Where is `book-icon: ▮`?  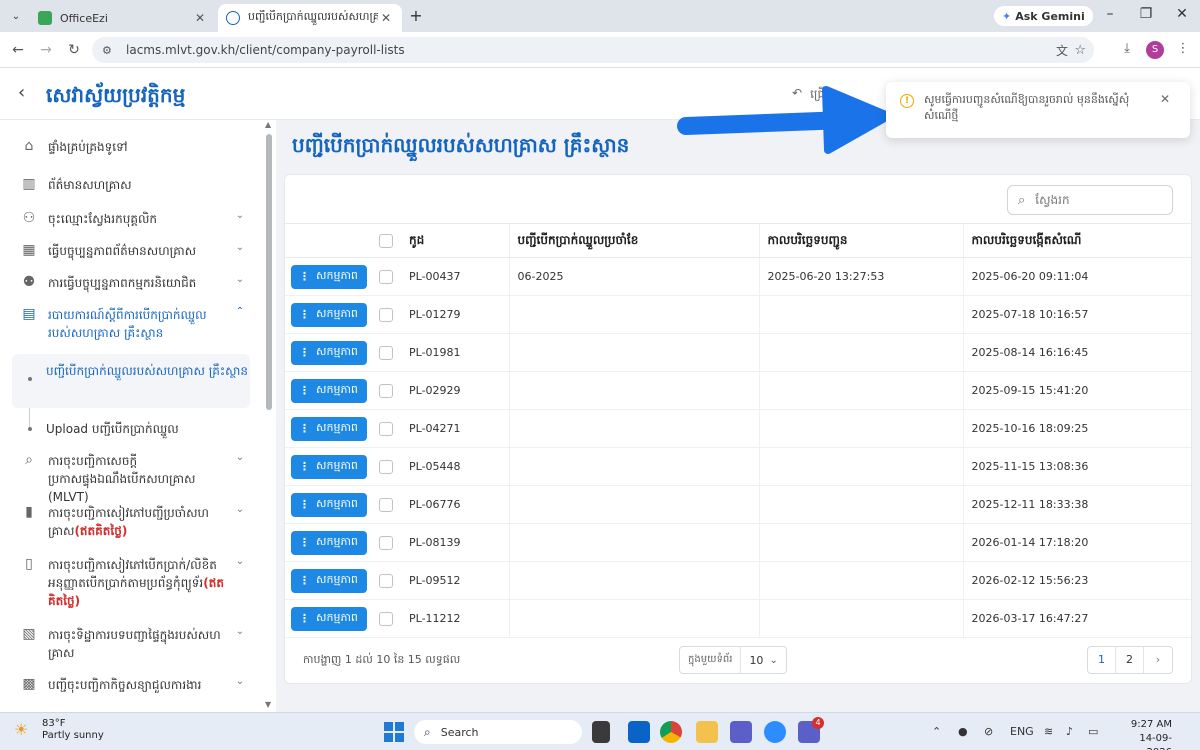
book-icon: ▮ is located at coordinates (29, 512).